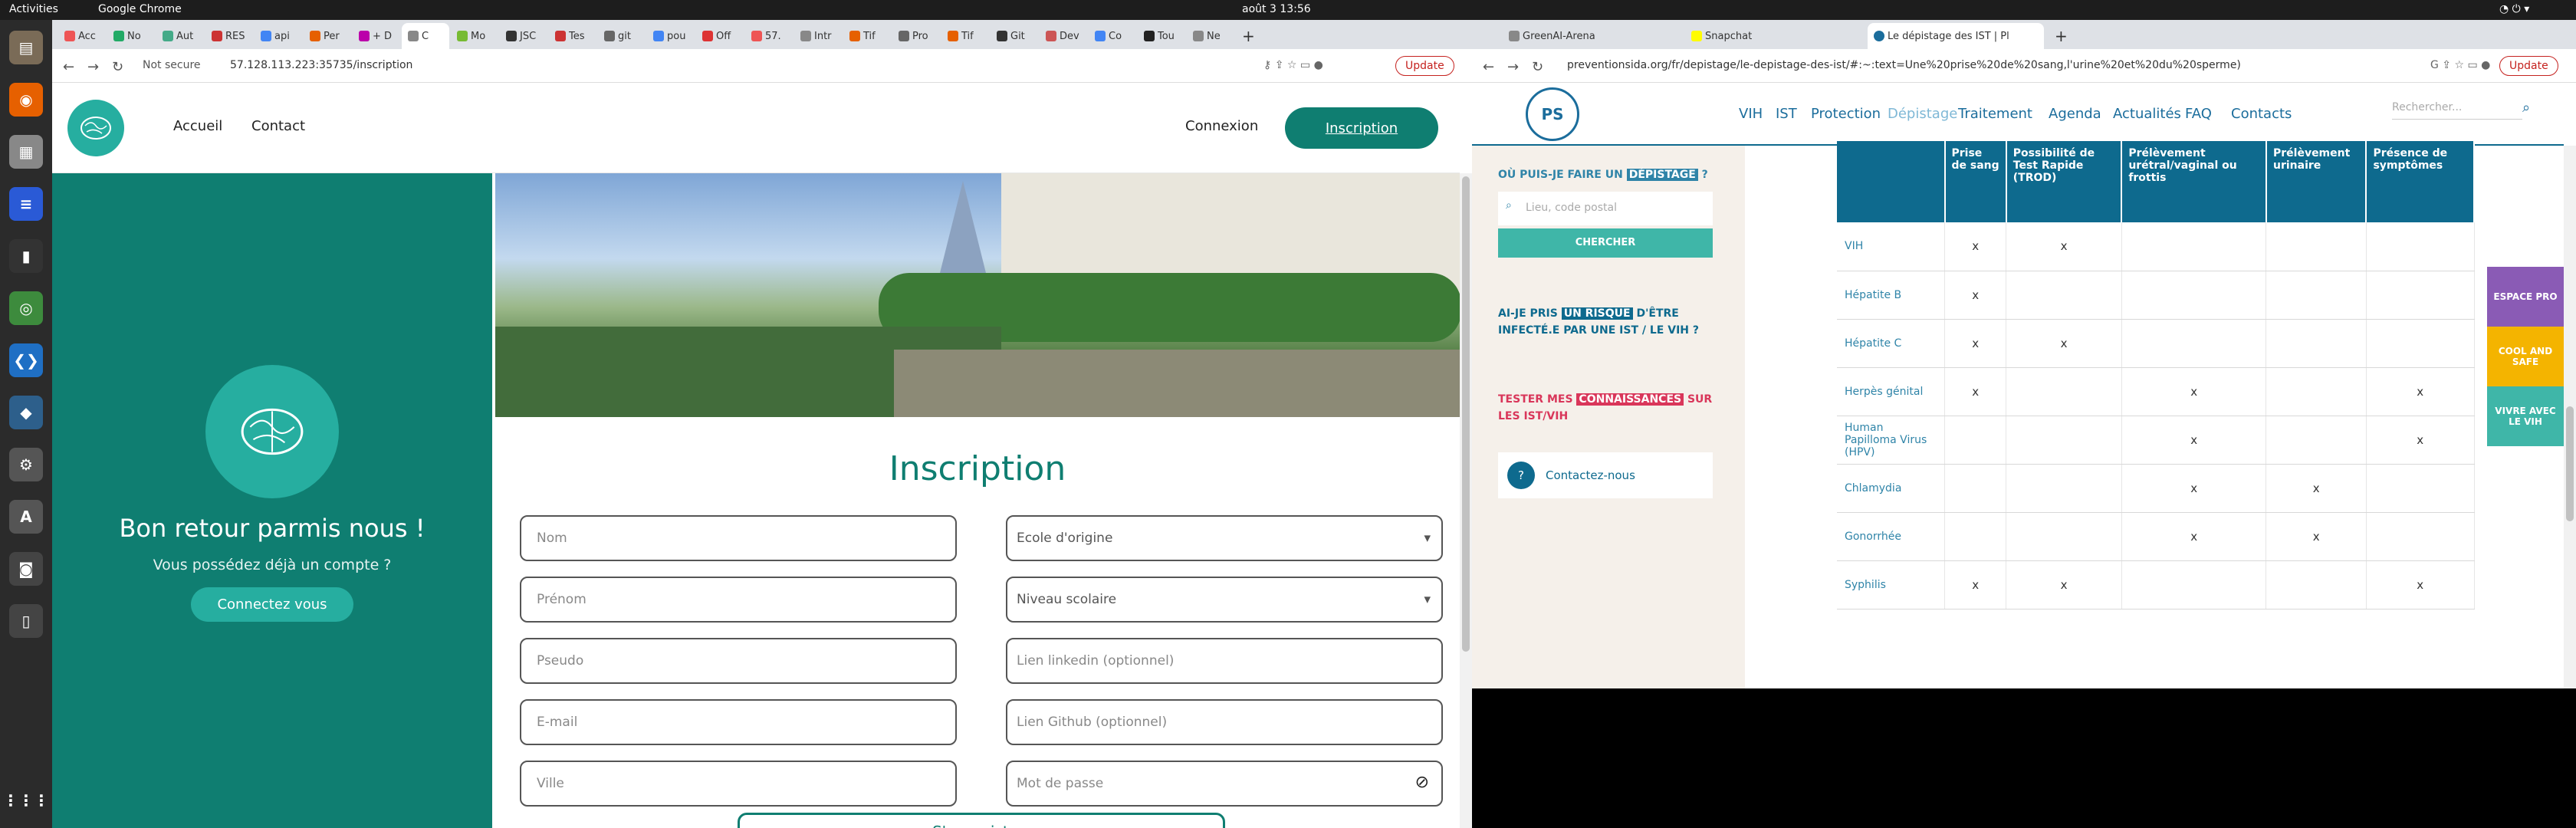  I want to click on infection-name: Herpès génital, so click(1891, 392).